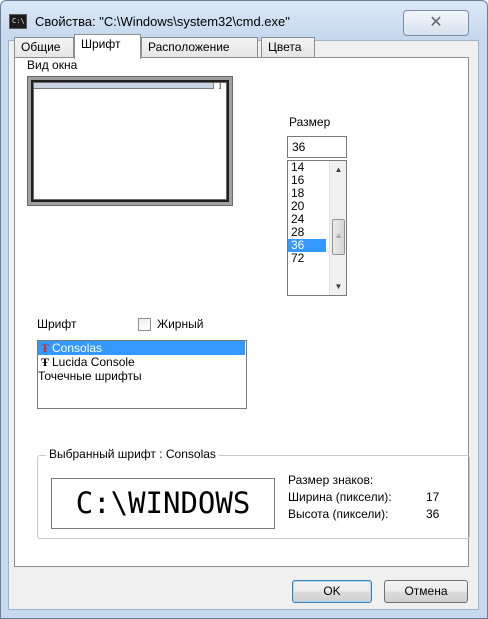  What do you see at coordinates (310, 122) in the screenshot?
I see `size-label: Размер` at bounding box center [310, 122].